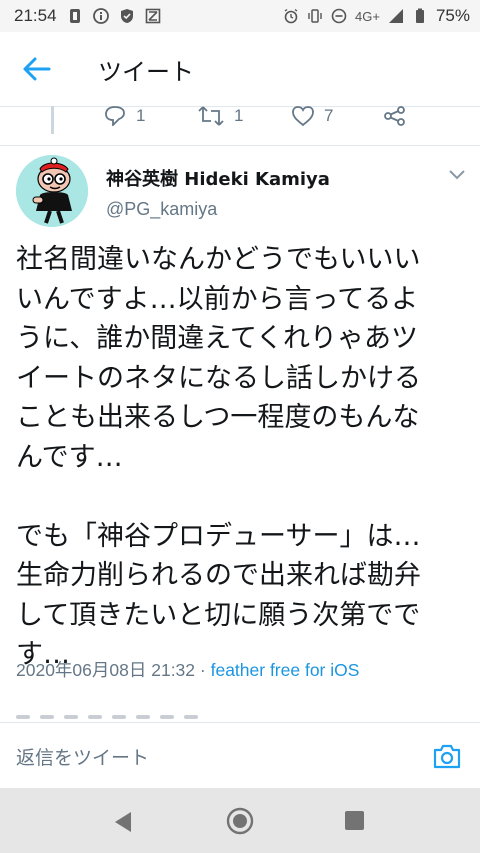 This screenshot has width=480, height=853. Describe the element at coordinates (303, 116) in the screenshot. I see `heart-icon` at that location.